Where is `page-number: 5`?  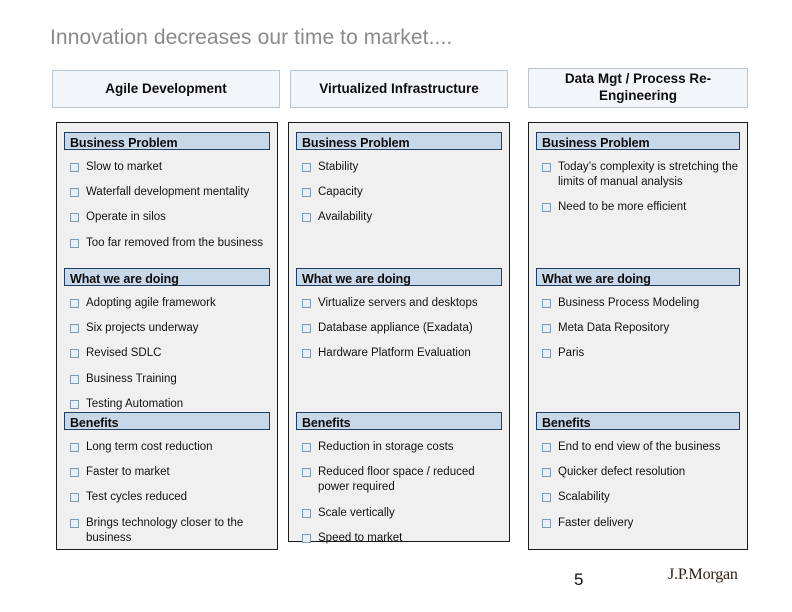 page-number: 5 is located at coordinates (579, 579).